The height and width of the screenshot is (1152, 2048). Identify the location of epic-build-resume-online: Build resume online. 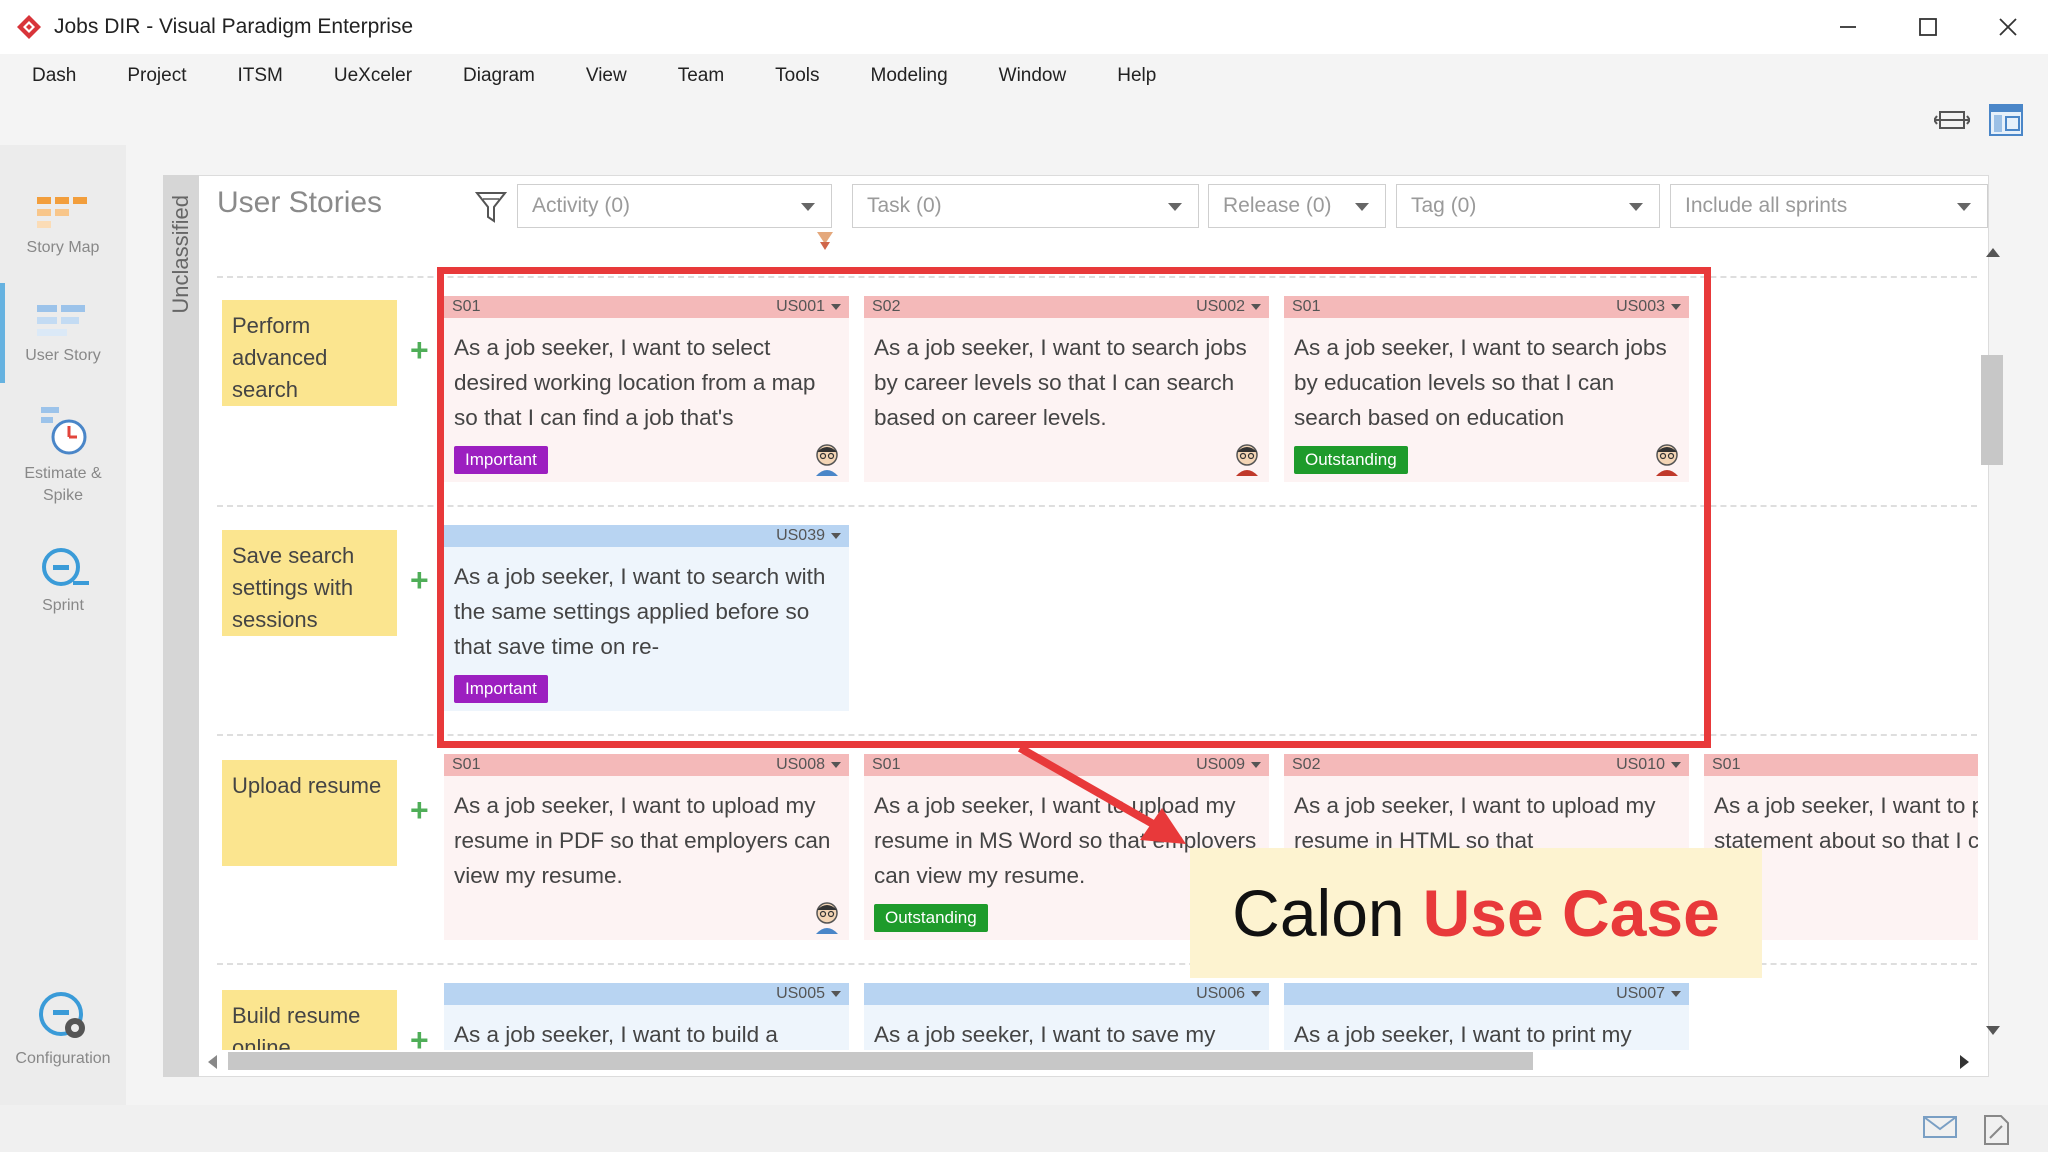
(309, 1020).